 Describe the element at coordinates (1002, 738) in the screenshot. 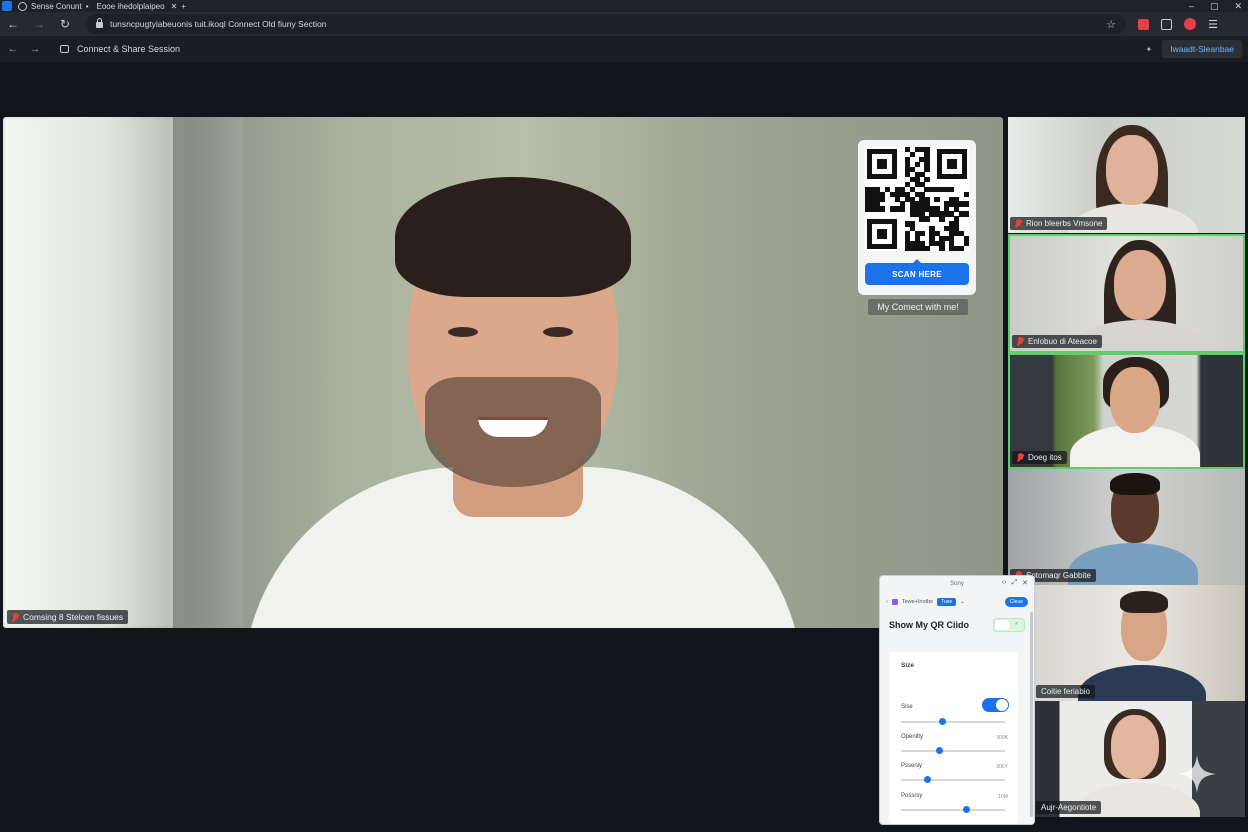

I see `setting-value: 300K` at that location.